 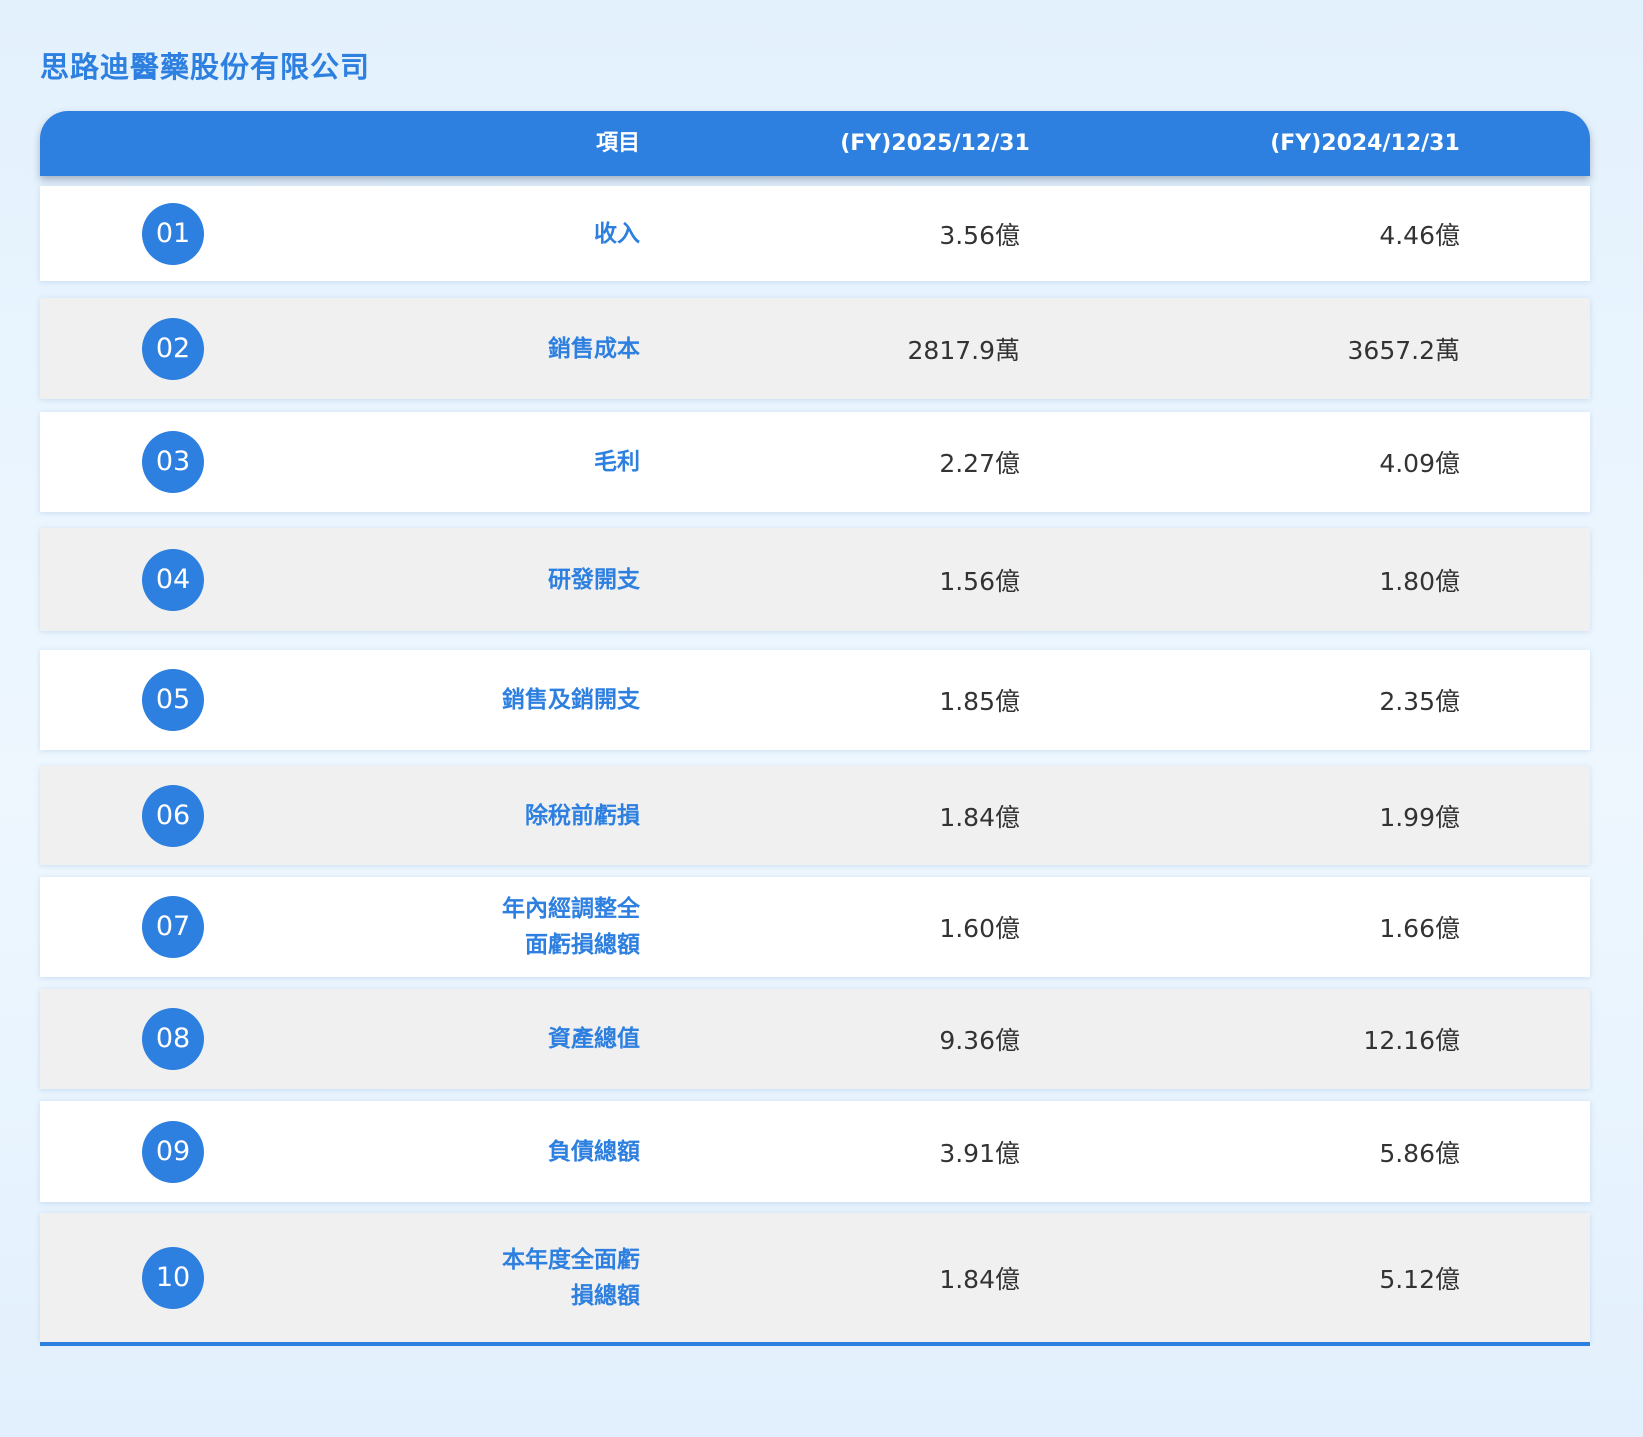 What do you see at coordinates (594, 579) in the screenshot?
I see `row-item-label: 研發開支` at bounding box center [594, 579].